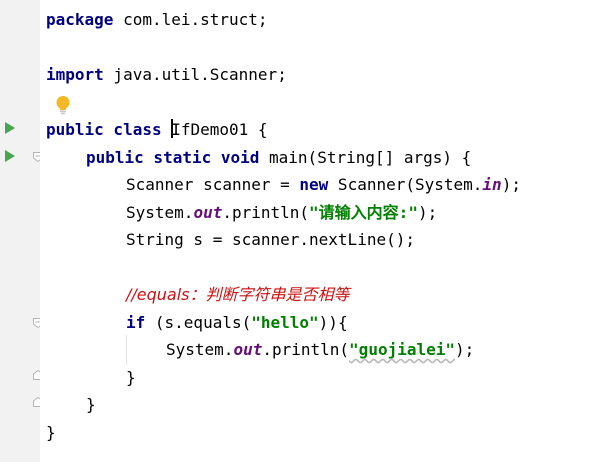  Describe the element at coordinates (365, 157) in the screenshot. I see `code-text: main(String[] args) {` at that location.